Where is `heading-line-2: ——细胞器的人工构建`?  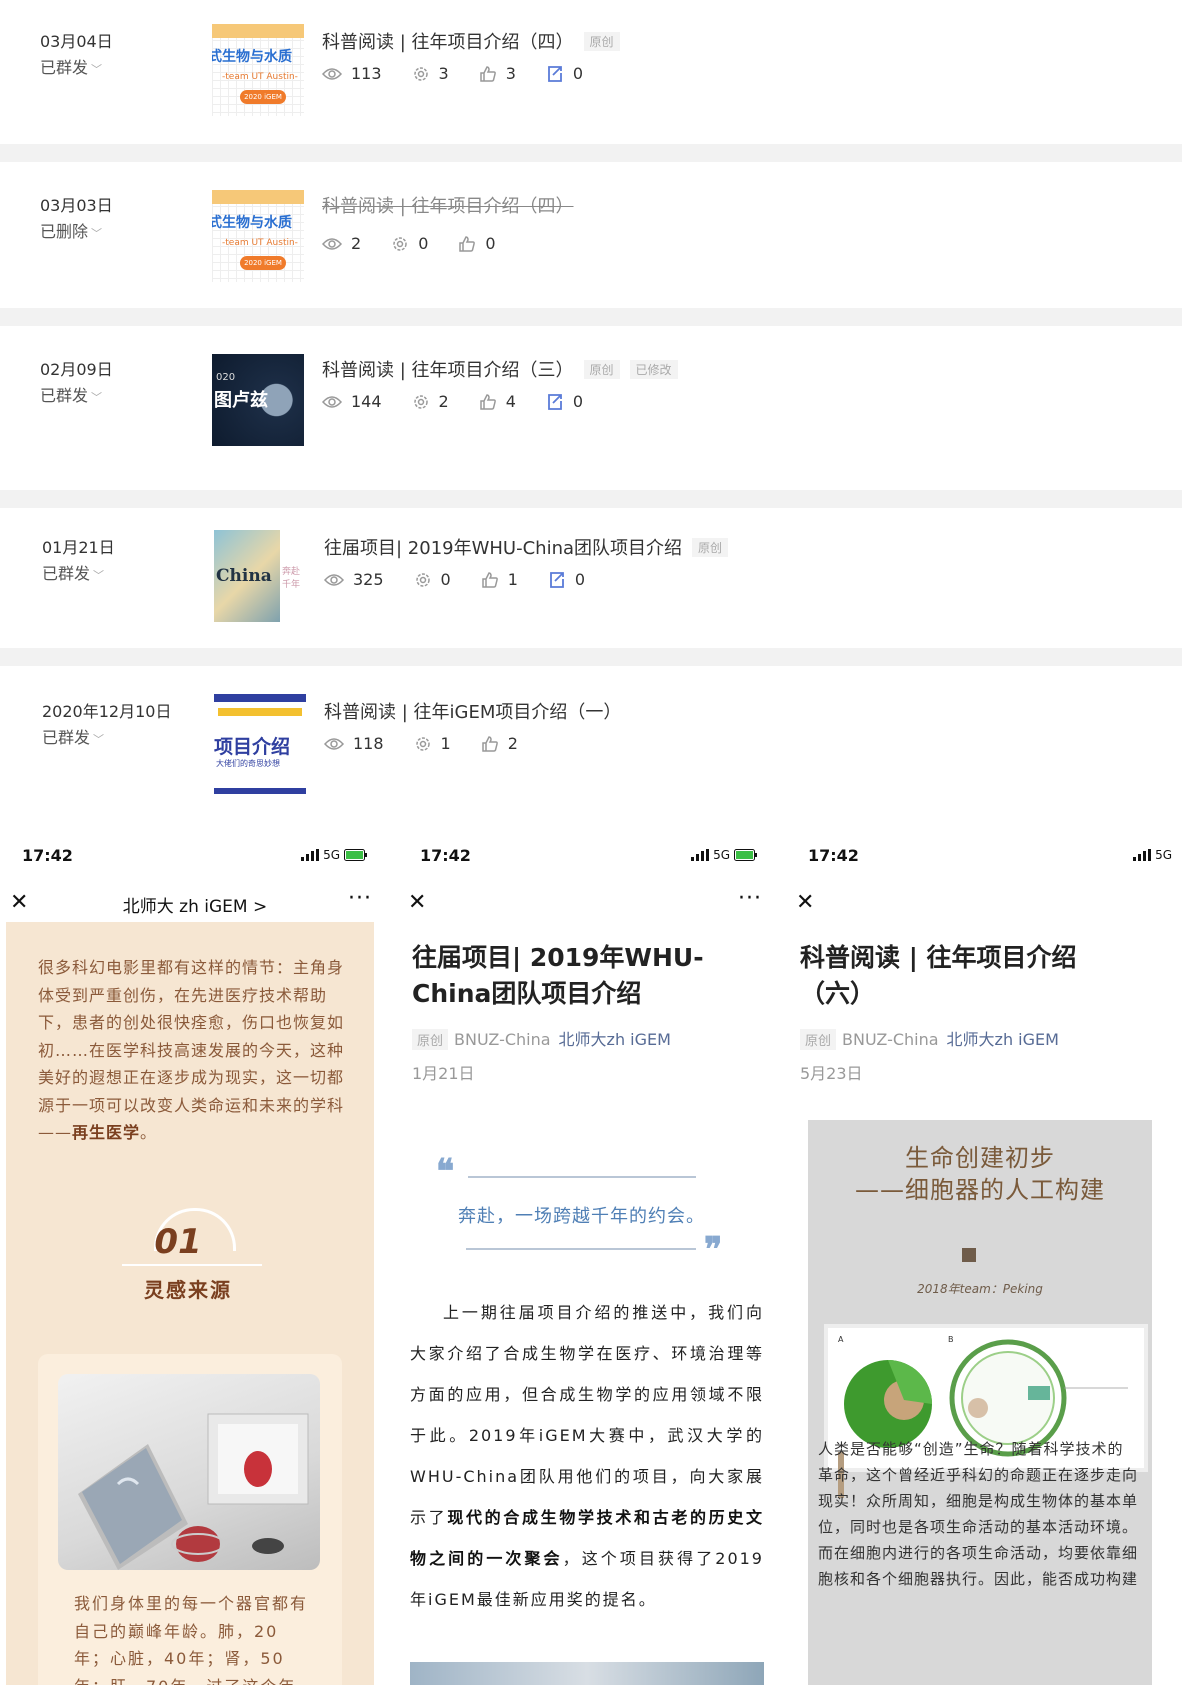
heading-line-2: ——细胞器的人工构建 is located at coordinates (980, 1190).